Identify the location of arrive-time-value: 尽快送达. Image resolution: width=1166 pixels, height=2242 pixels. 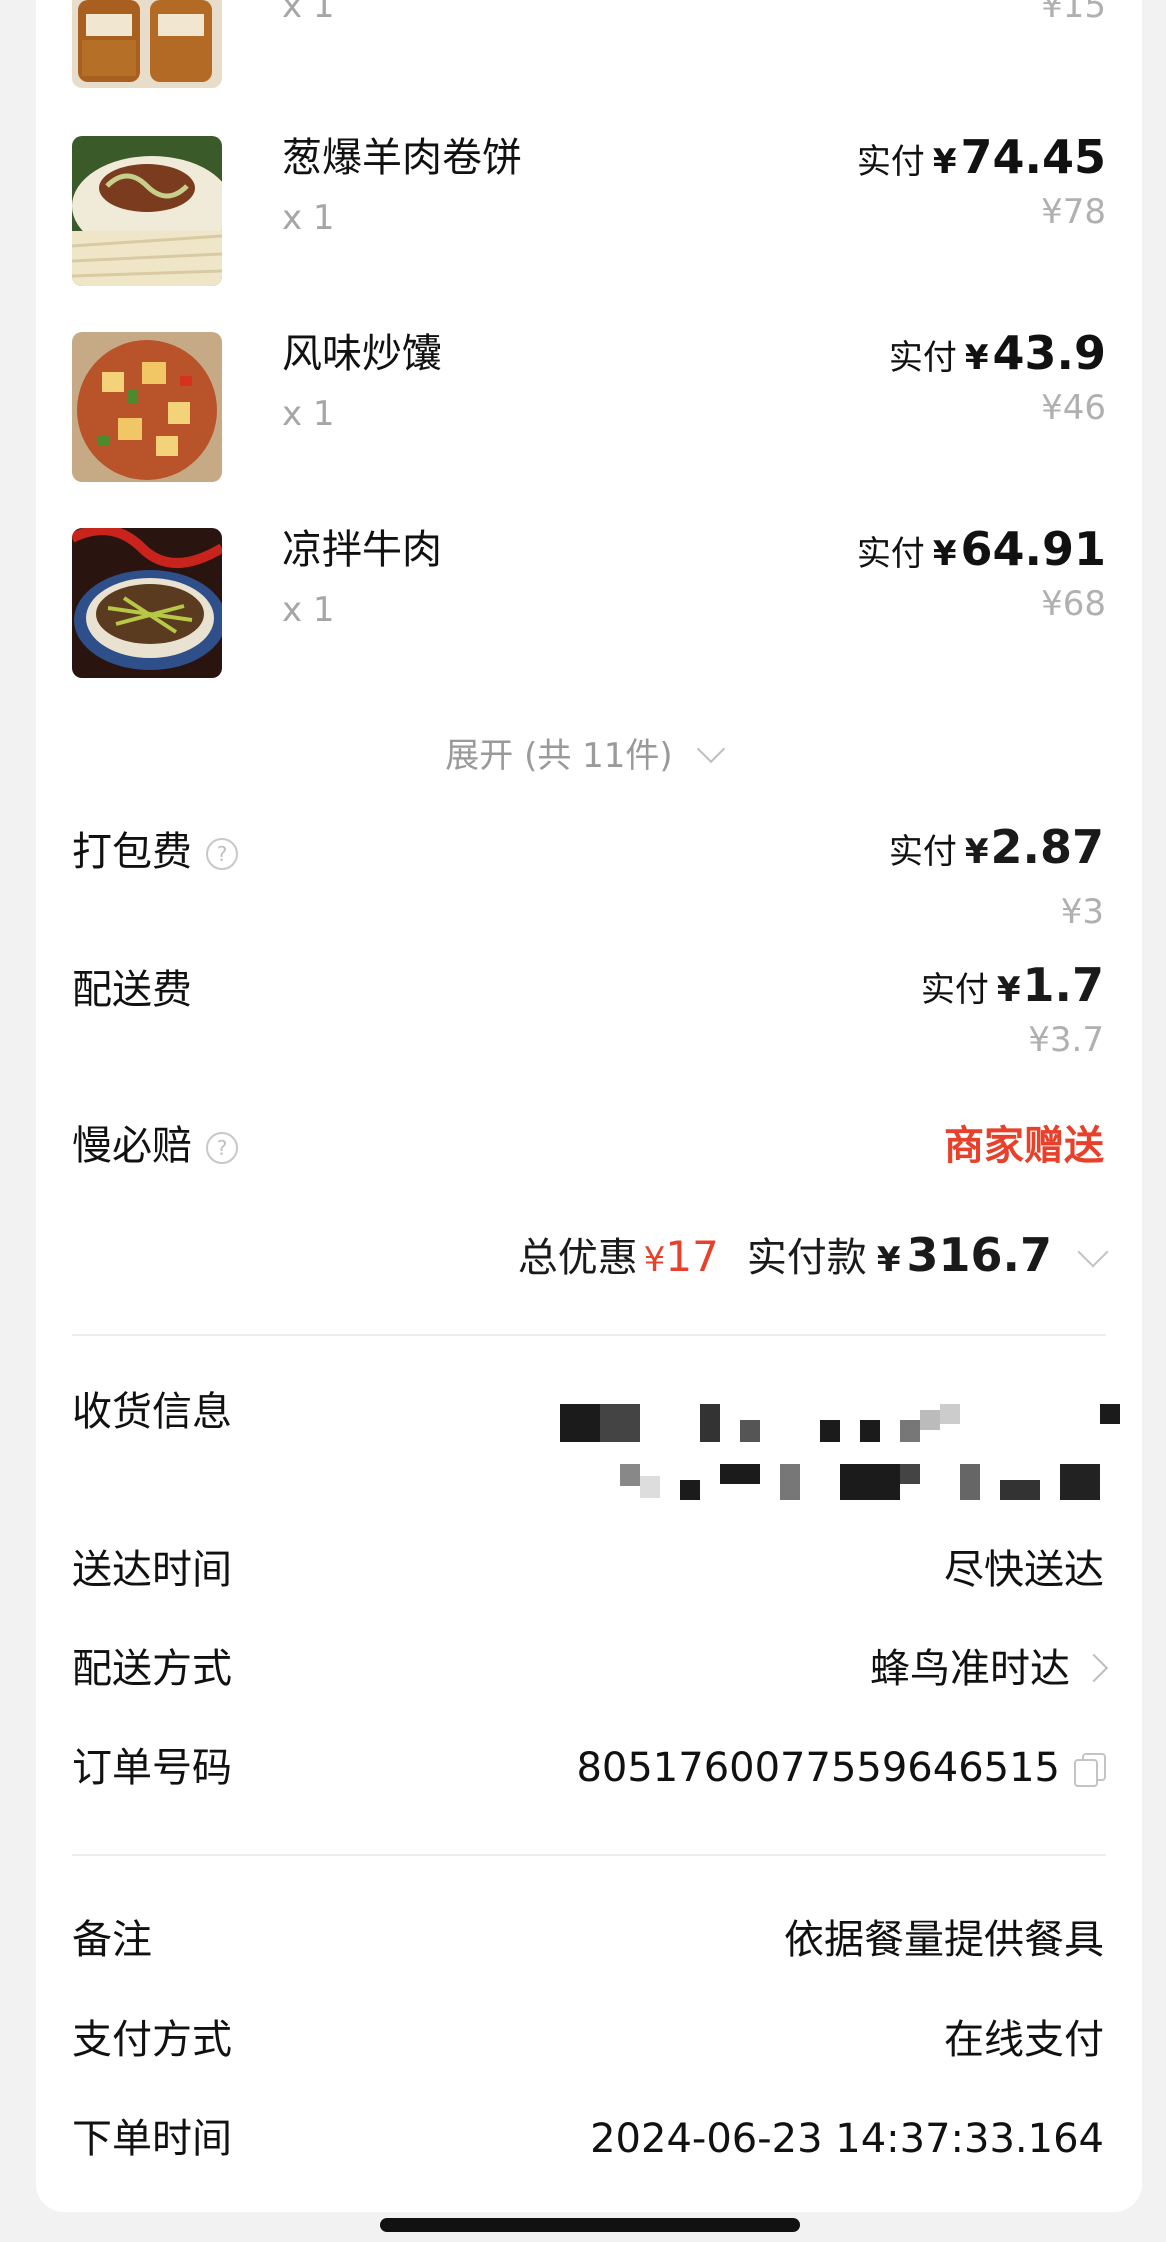
(1024, 1570).